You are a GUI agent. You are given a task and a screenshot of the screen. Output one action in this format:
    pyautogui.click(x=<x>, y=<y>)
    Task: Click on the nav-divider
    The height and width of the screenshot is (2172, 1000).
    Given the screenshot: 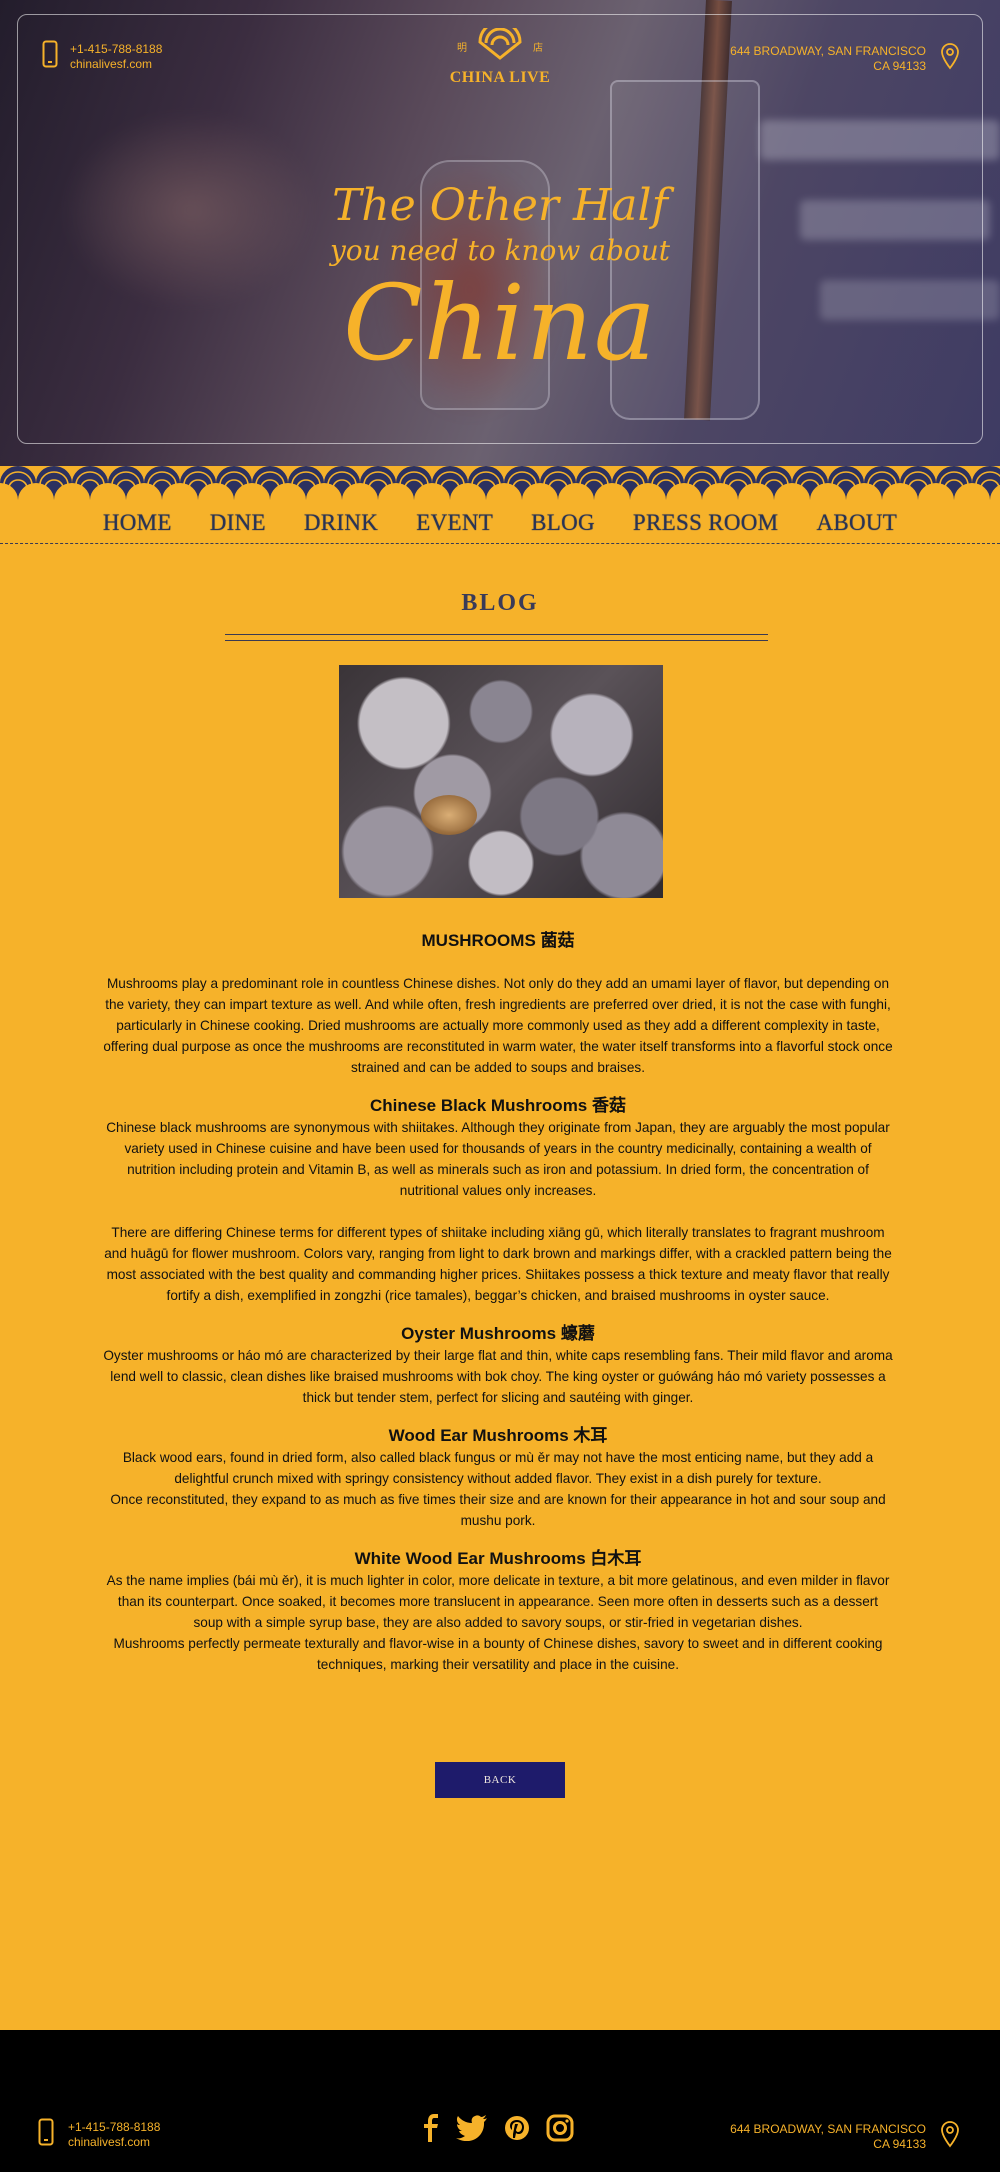 What is the action you would take?
    pyautogui.click(x=500, y=543)
    